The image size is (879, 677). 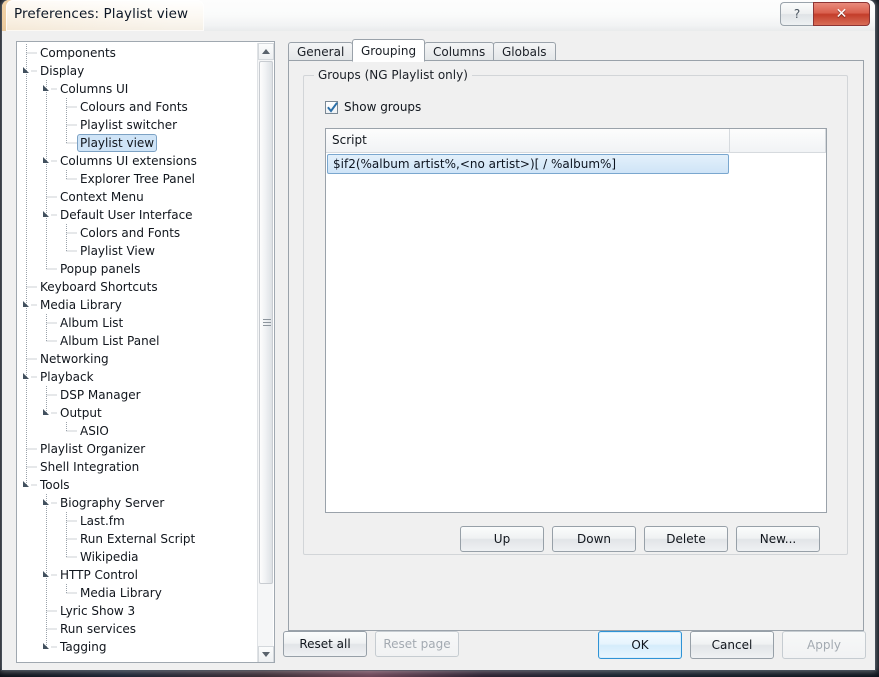 What do you see at coordinates (266, 322) in the screenshot?
I see `scrollbar-thumb` at bounding box center [266, 322].